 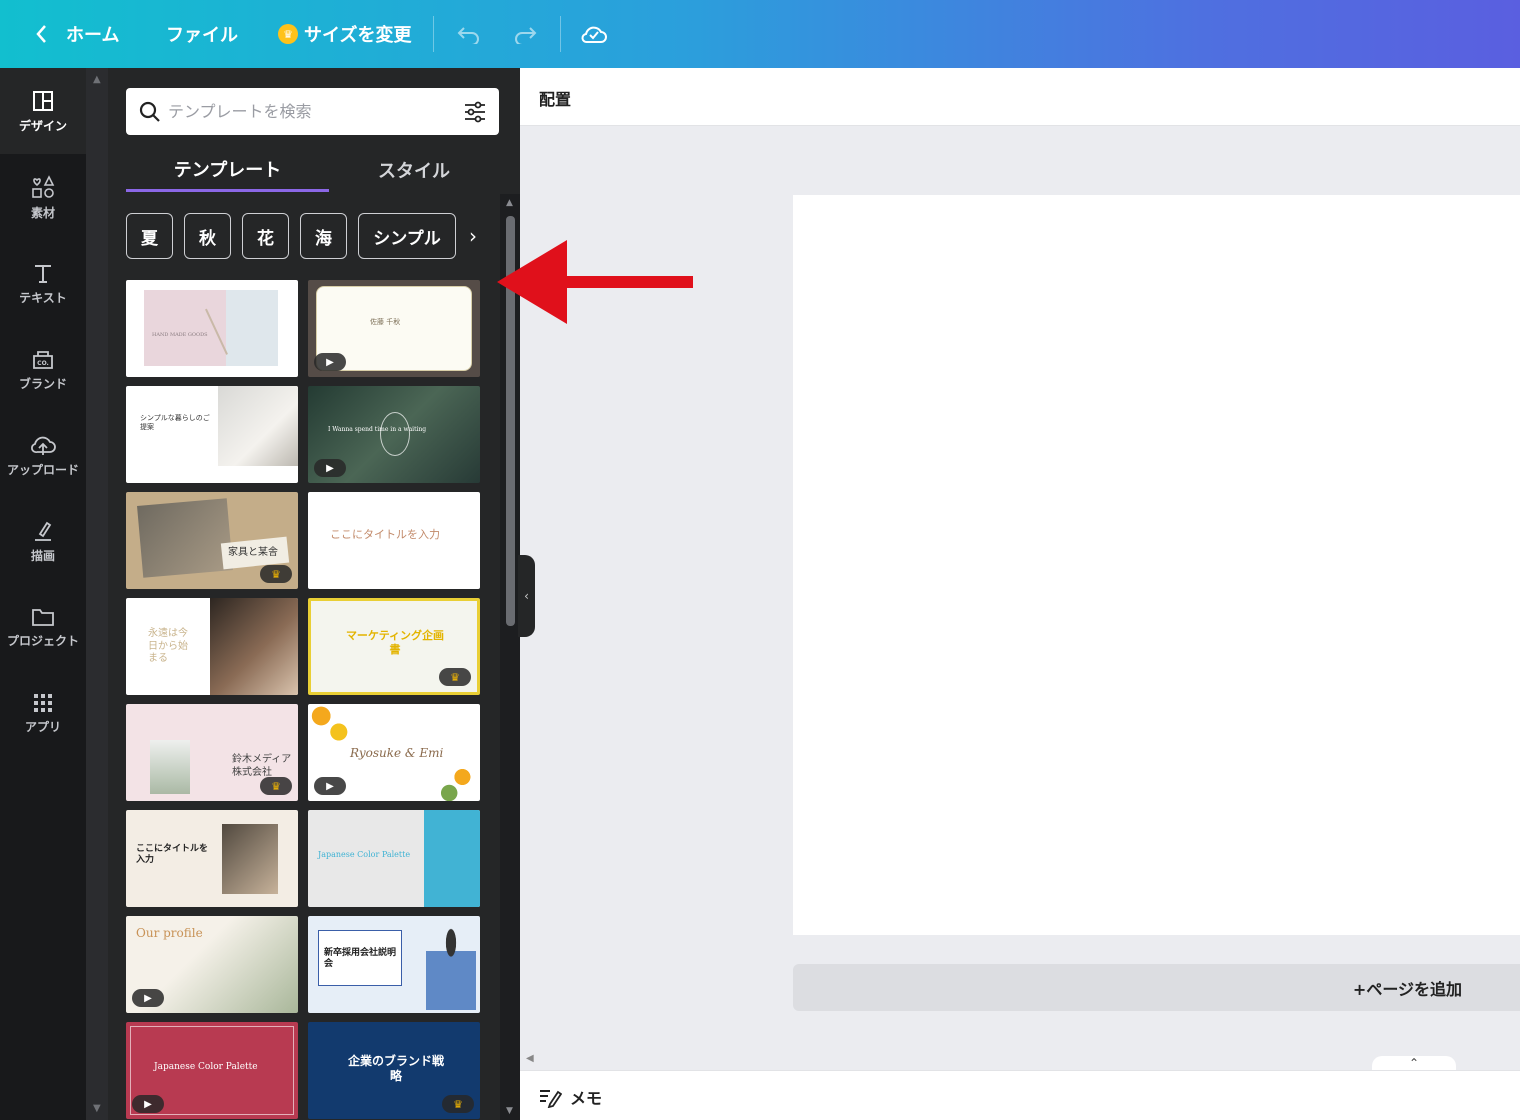 I want to click on chip-autumn: 秋, so click(x=207, y=236).